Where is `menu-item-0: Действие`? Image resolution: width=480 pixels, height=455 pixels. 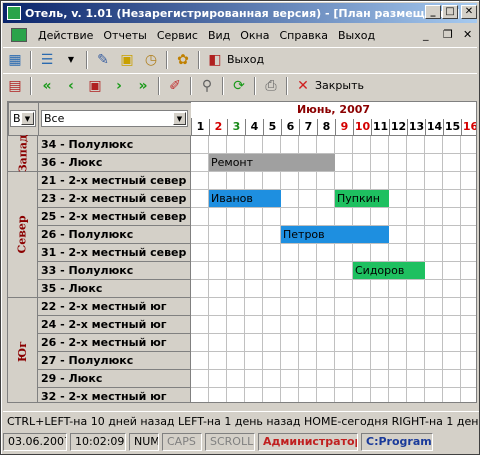
menu-item-0: Действие is located at coordinates (65, 35).